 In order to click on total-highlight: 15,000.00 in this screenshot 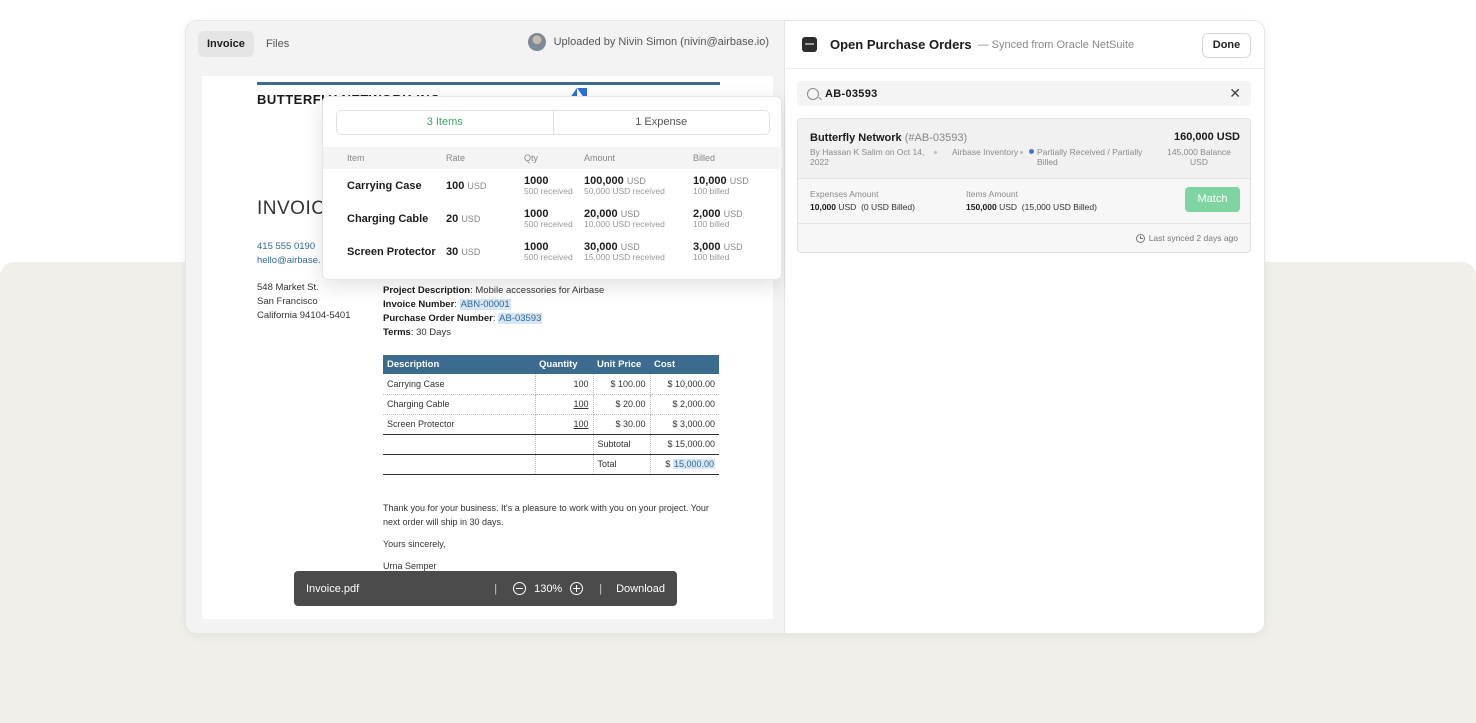, I will do `click(693, 464)`.